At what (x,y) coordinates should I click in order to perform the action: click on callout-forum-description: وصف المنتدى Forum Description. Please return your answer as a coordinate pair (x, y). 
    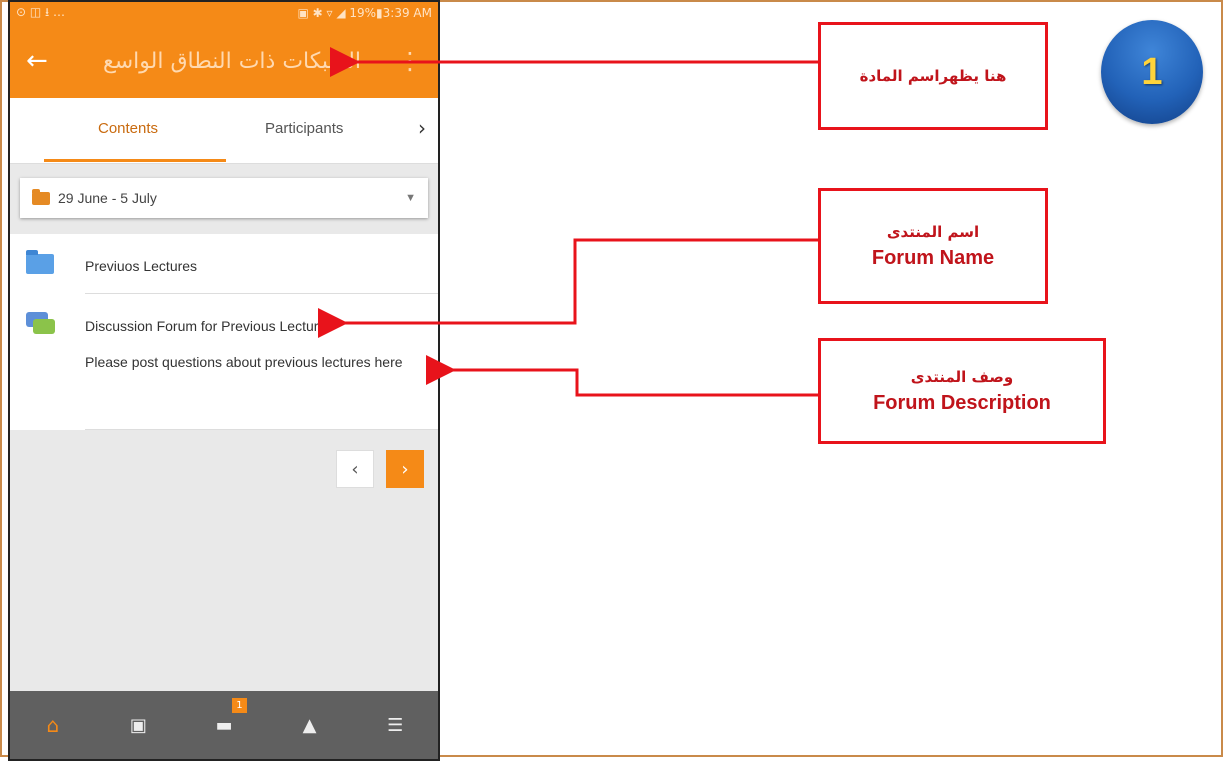
    Looking at the image, I should click on (962, 391).